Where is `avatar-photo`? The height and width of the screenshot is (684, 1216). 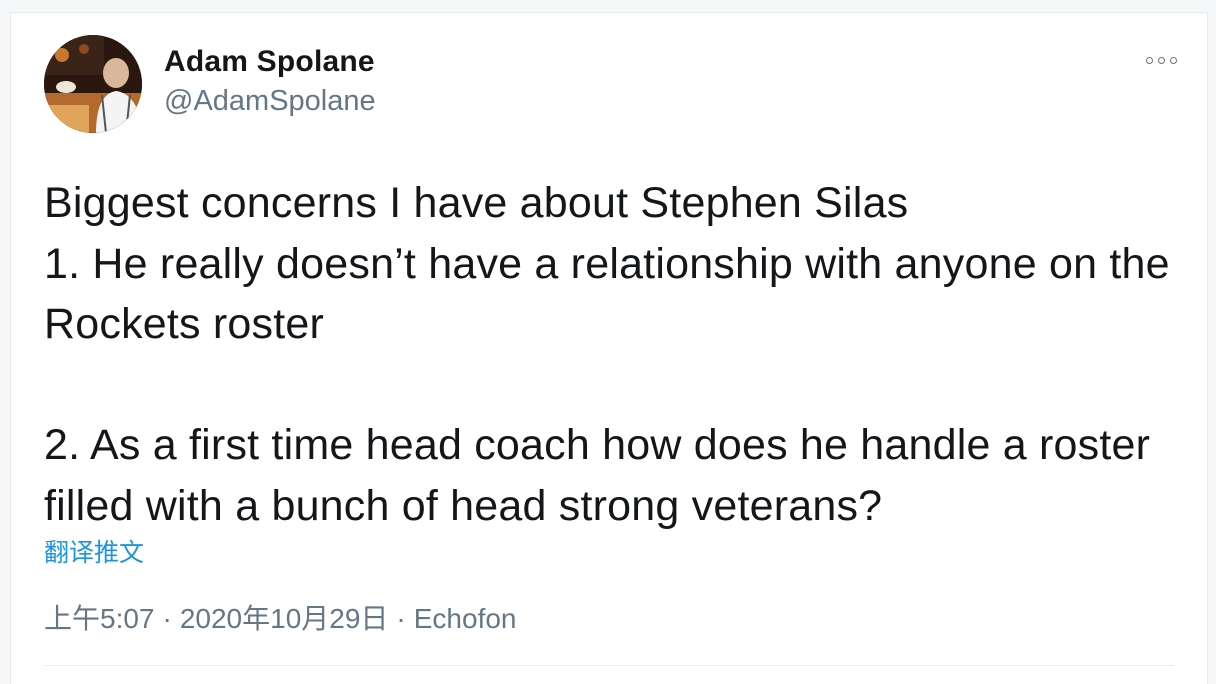 avatar-photo is located at coordinates (93, 84).